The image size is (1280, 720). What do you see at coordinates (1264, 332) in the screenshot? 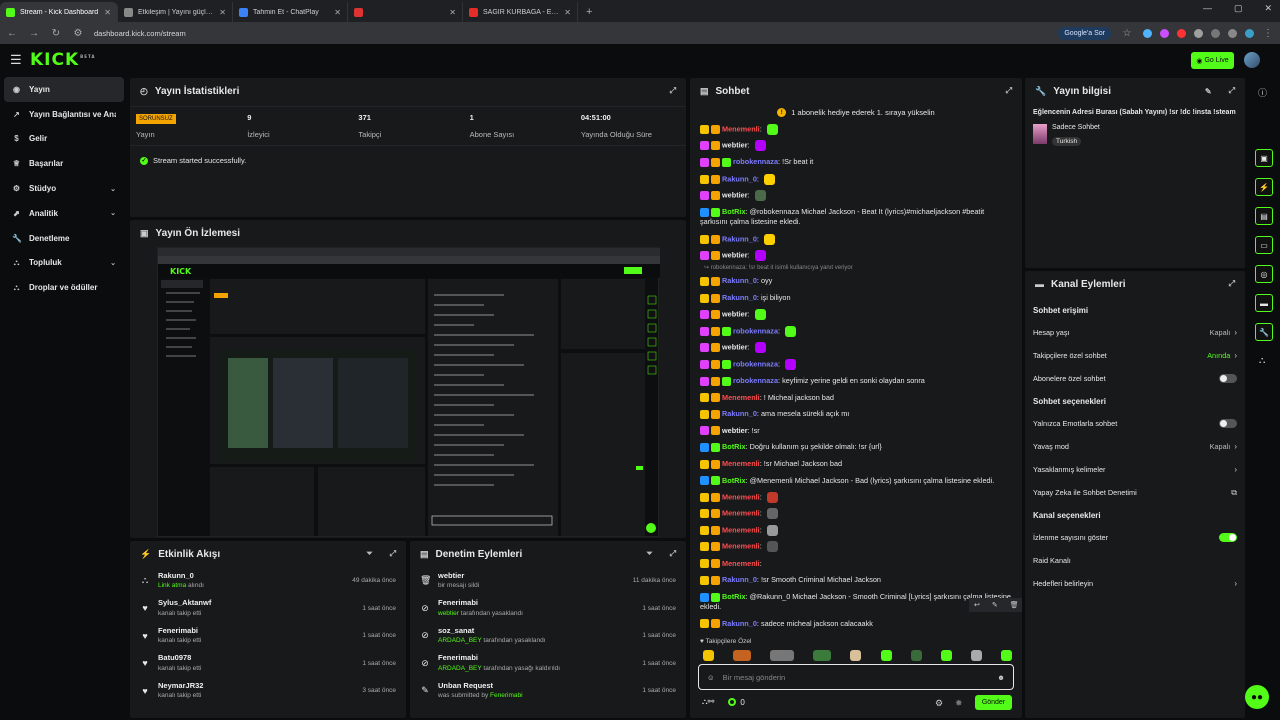
I see `rail-wrench-button: 🔧` at bounding box center [1264, 332].